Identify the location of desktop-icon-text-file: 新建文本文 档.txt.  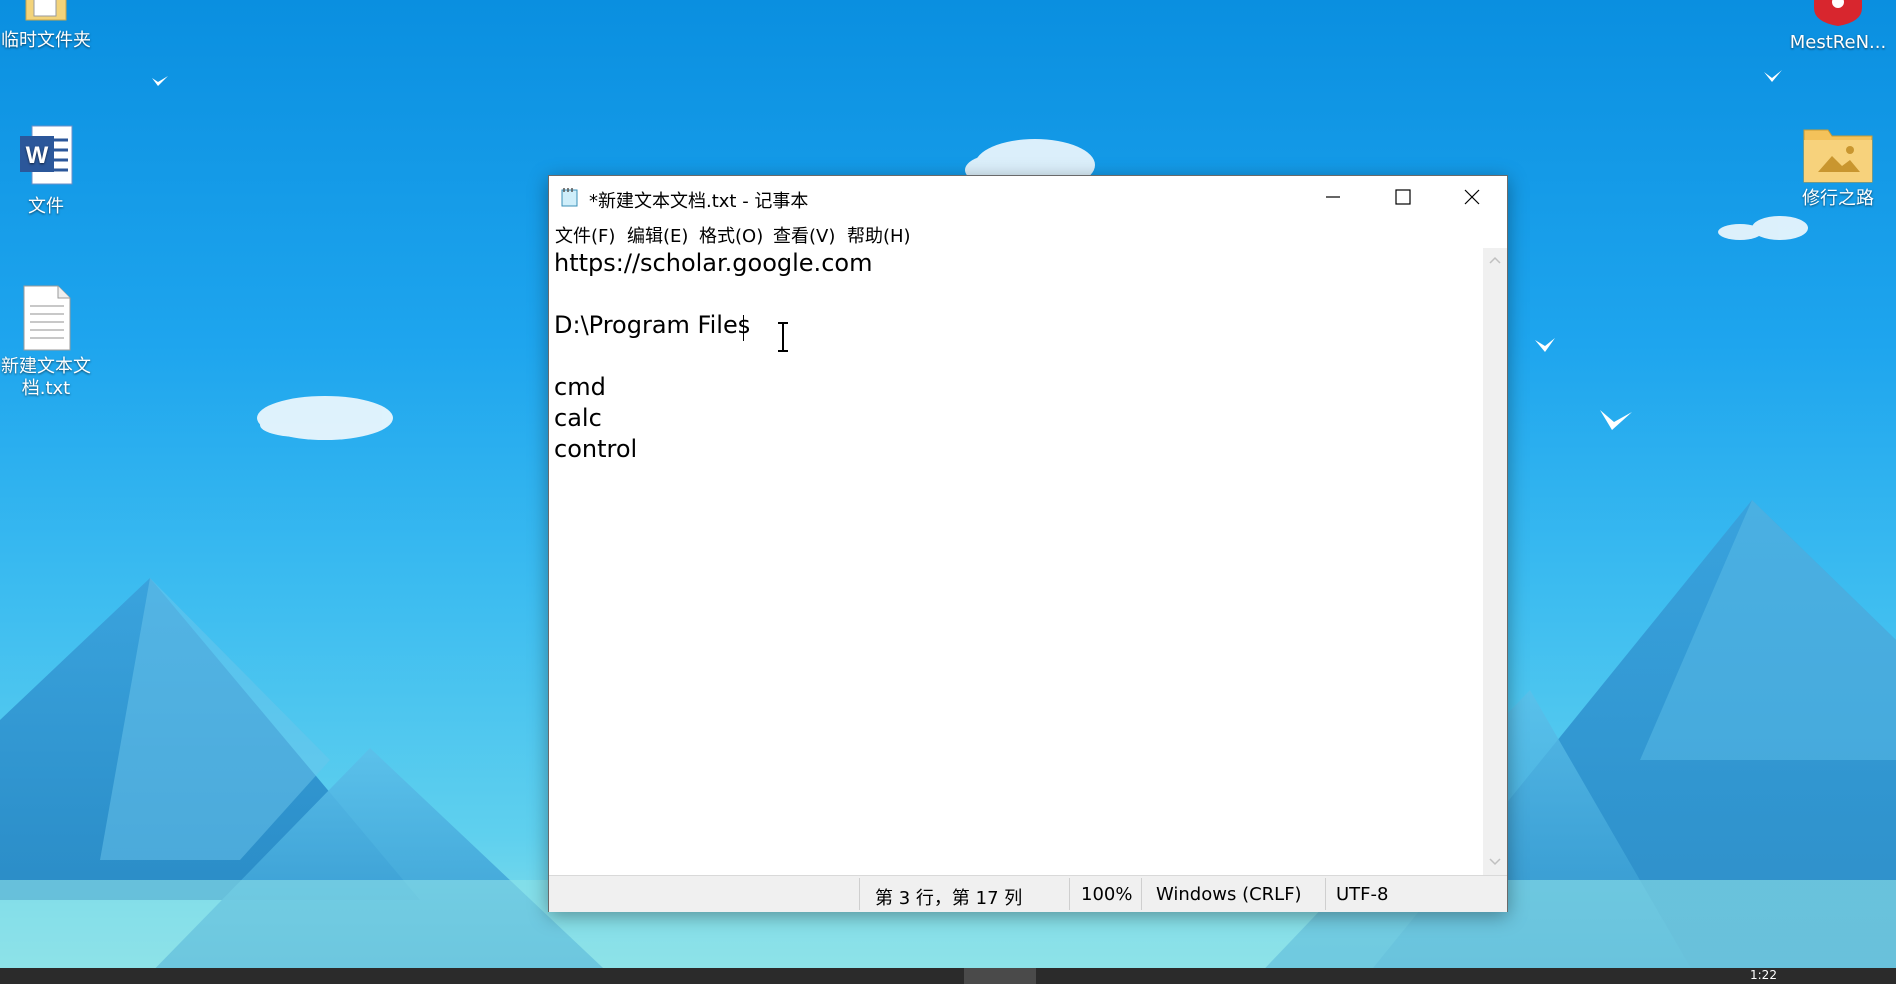
(48, 342).